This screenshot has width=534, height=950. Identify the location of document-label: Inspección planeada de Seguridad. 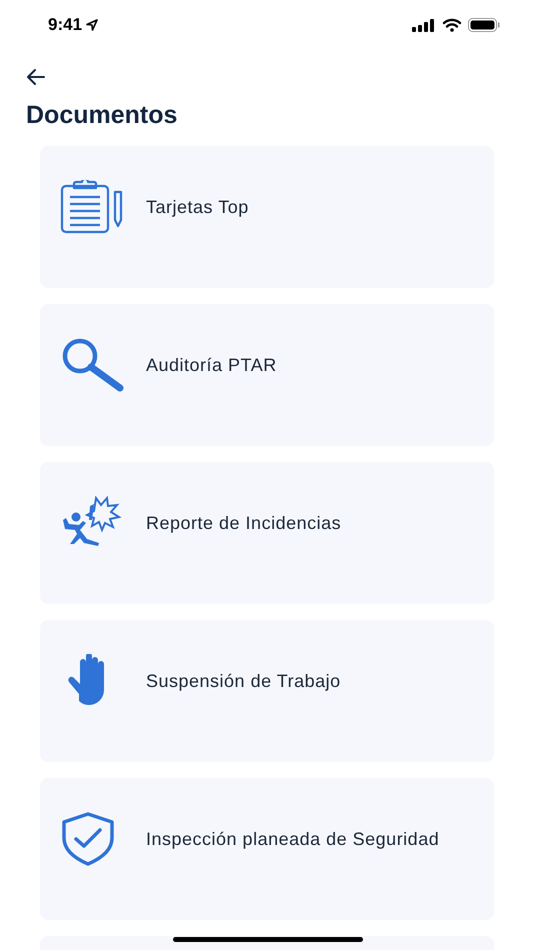
(293, 839).